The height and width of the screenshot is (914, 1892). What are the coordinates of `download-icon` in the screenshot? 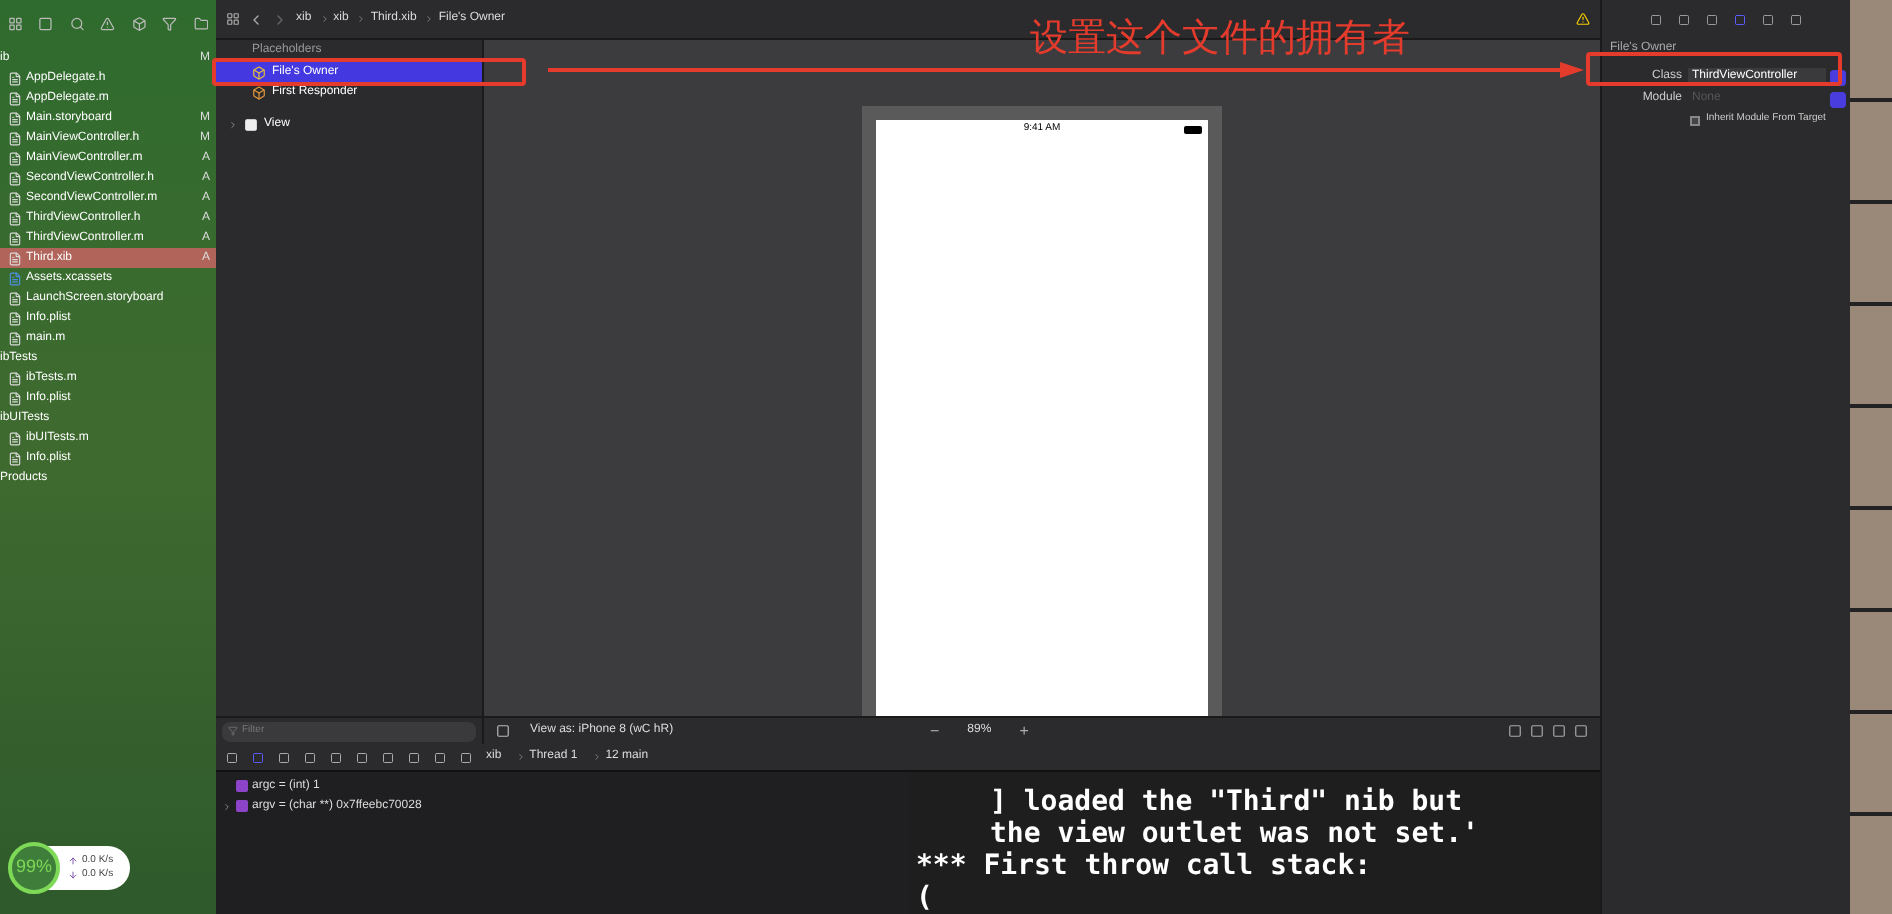 It's located at (73, 875).